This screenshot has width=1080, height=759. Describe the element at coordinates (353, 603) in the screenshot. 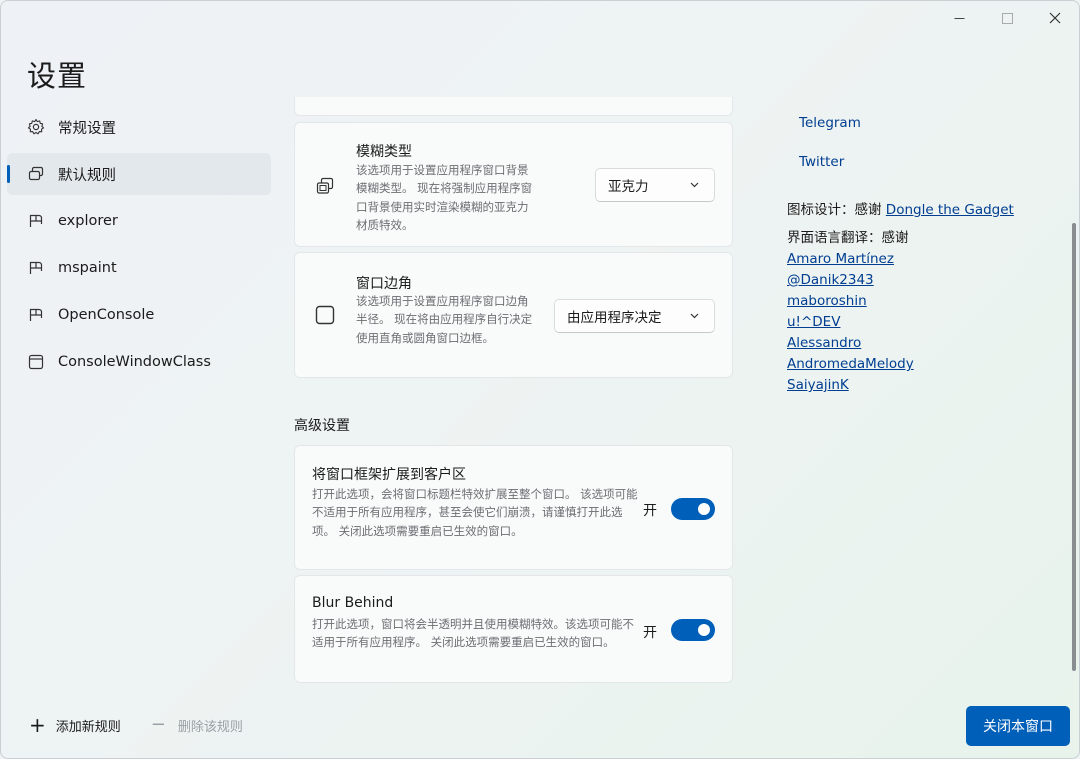

I see `setting-title: Blur Behind` at that location.